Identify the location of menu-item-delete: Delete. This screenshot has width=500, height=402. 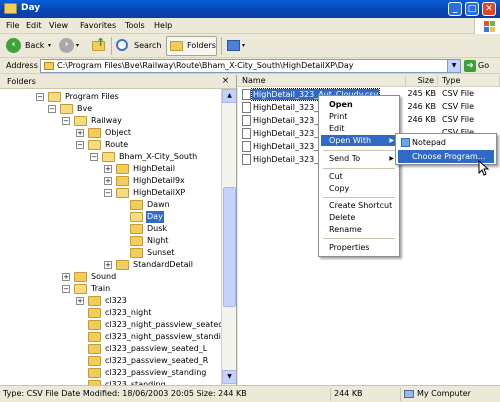
(359, 217).